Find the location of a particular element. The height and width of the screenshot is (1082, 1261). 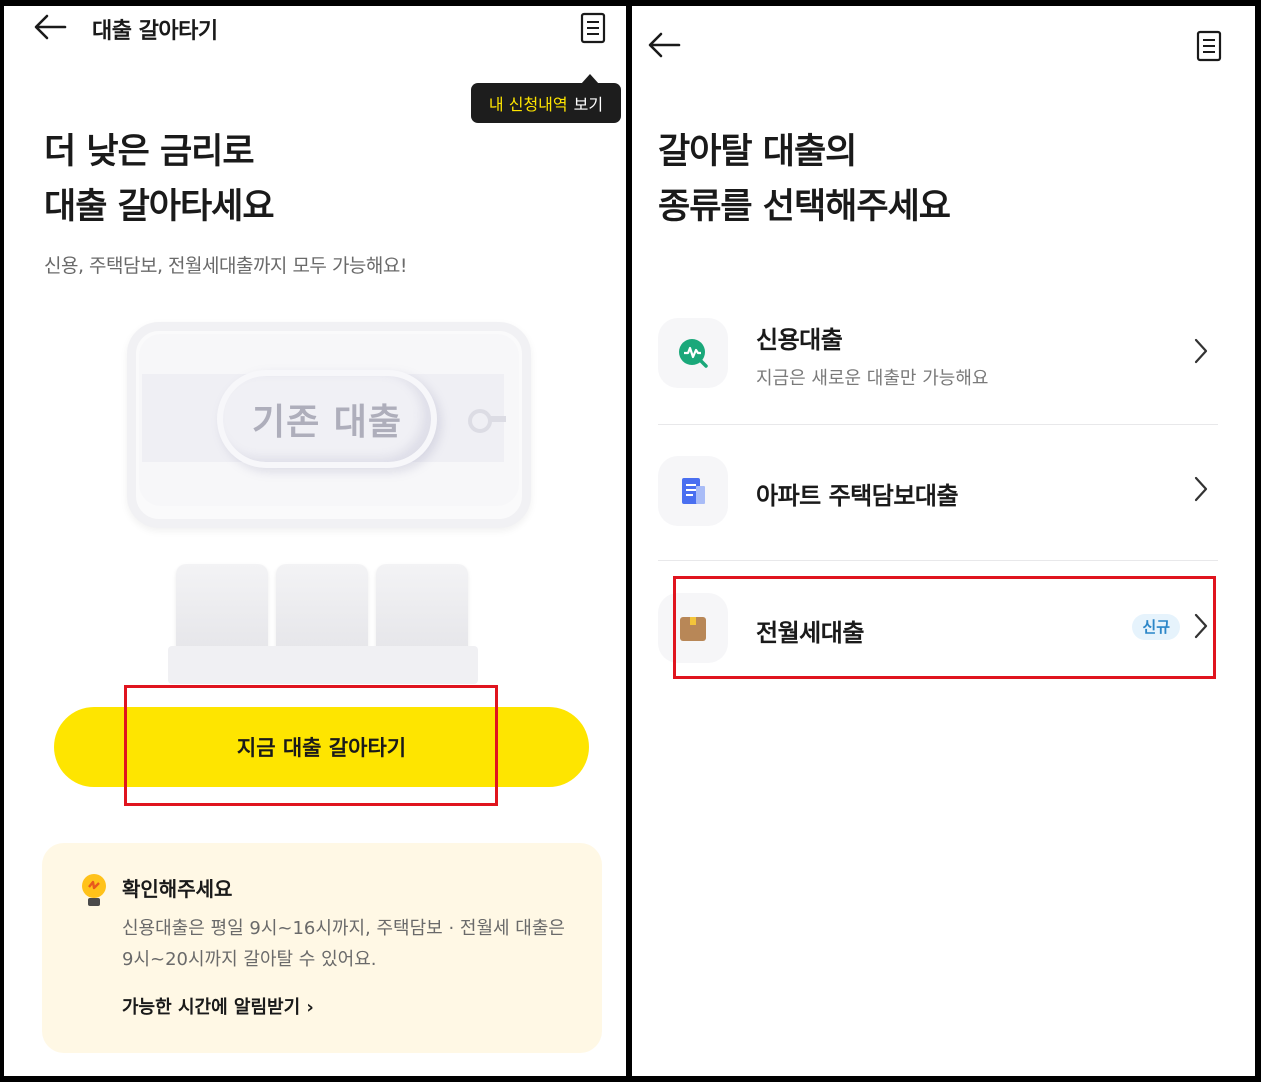

header-title: 대출 갈아타기 is located at coordinates (155, 31).